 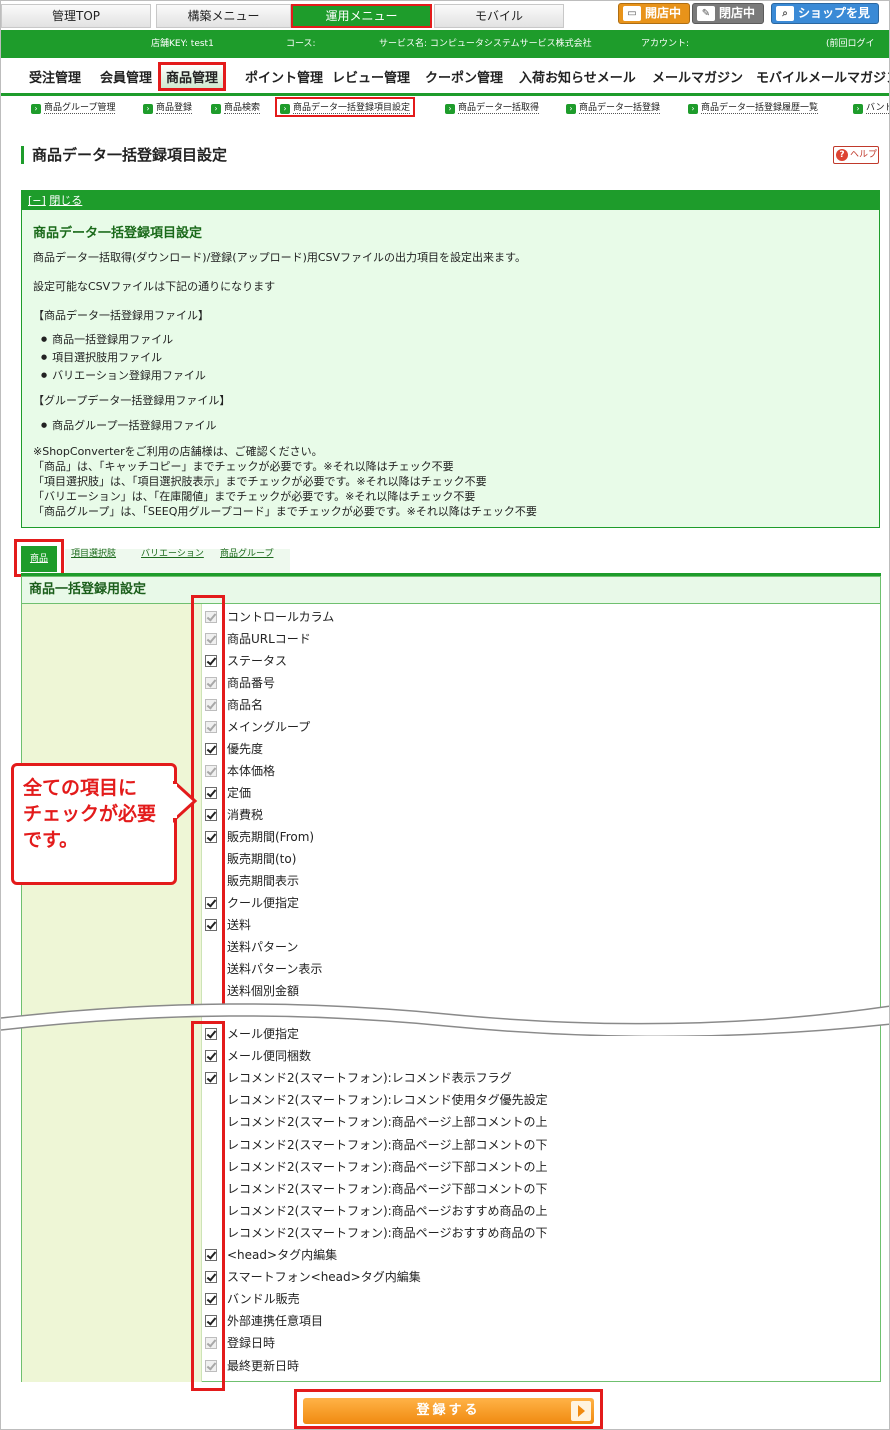 I want to click on subnav-bundle: ›バンド, so click(x=871, y=107).